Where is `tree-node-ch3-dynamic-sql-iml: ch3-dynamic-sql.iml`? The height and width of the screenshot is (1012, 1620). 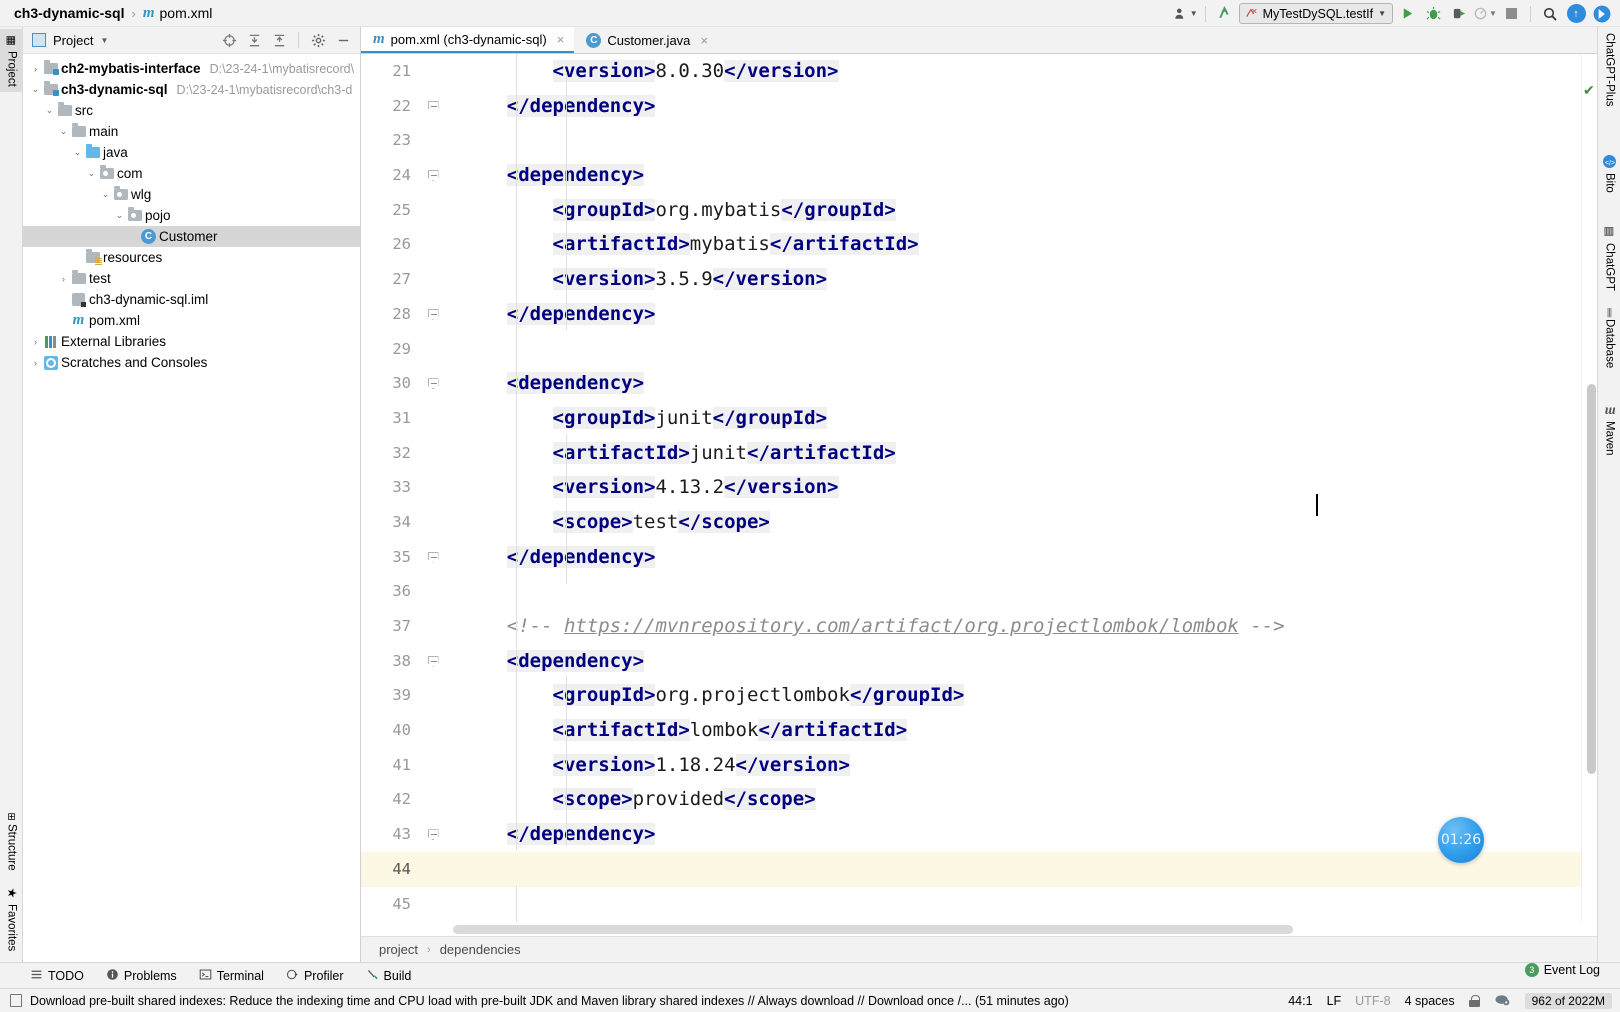 tree-node-ch3-dynamic-sql-iml: ch3-dynamic-sql.iml is located at coordinates (191, 299).